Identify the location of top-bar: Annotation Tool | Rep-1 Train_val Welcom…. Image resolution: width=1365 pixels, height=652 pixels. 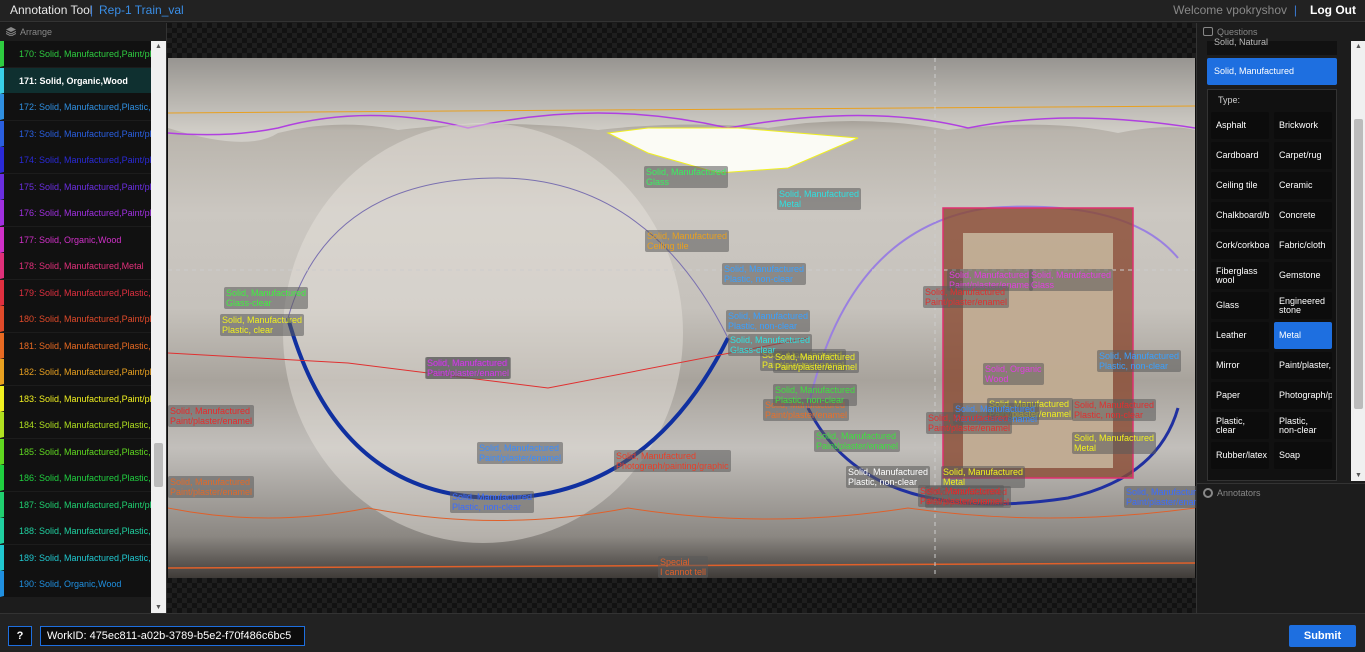
(682, 11).